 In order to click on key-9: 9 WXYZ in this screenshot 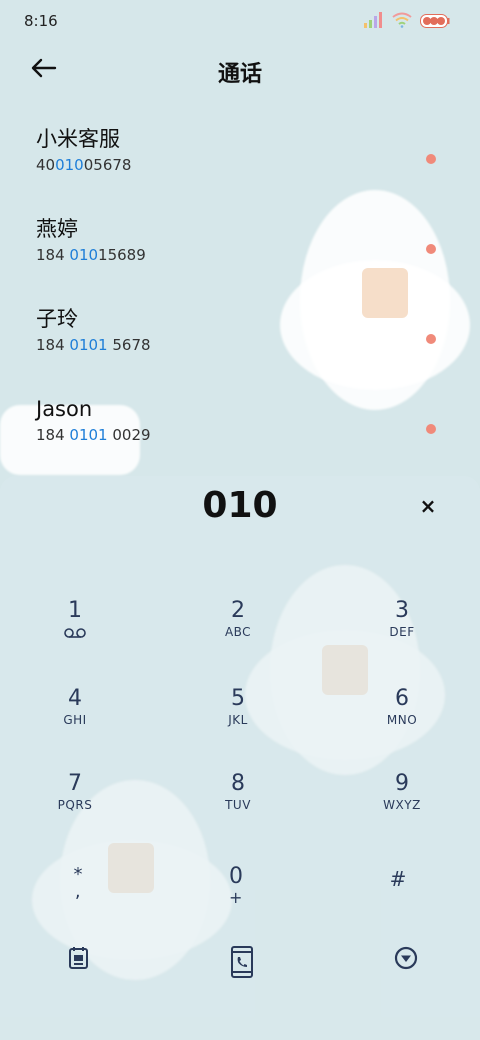, I will do `click(402, 806)`.